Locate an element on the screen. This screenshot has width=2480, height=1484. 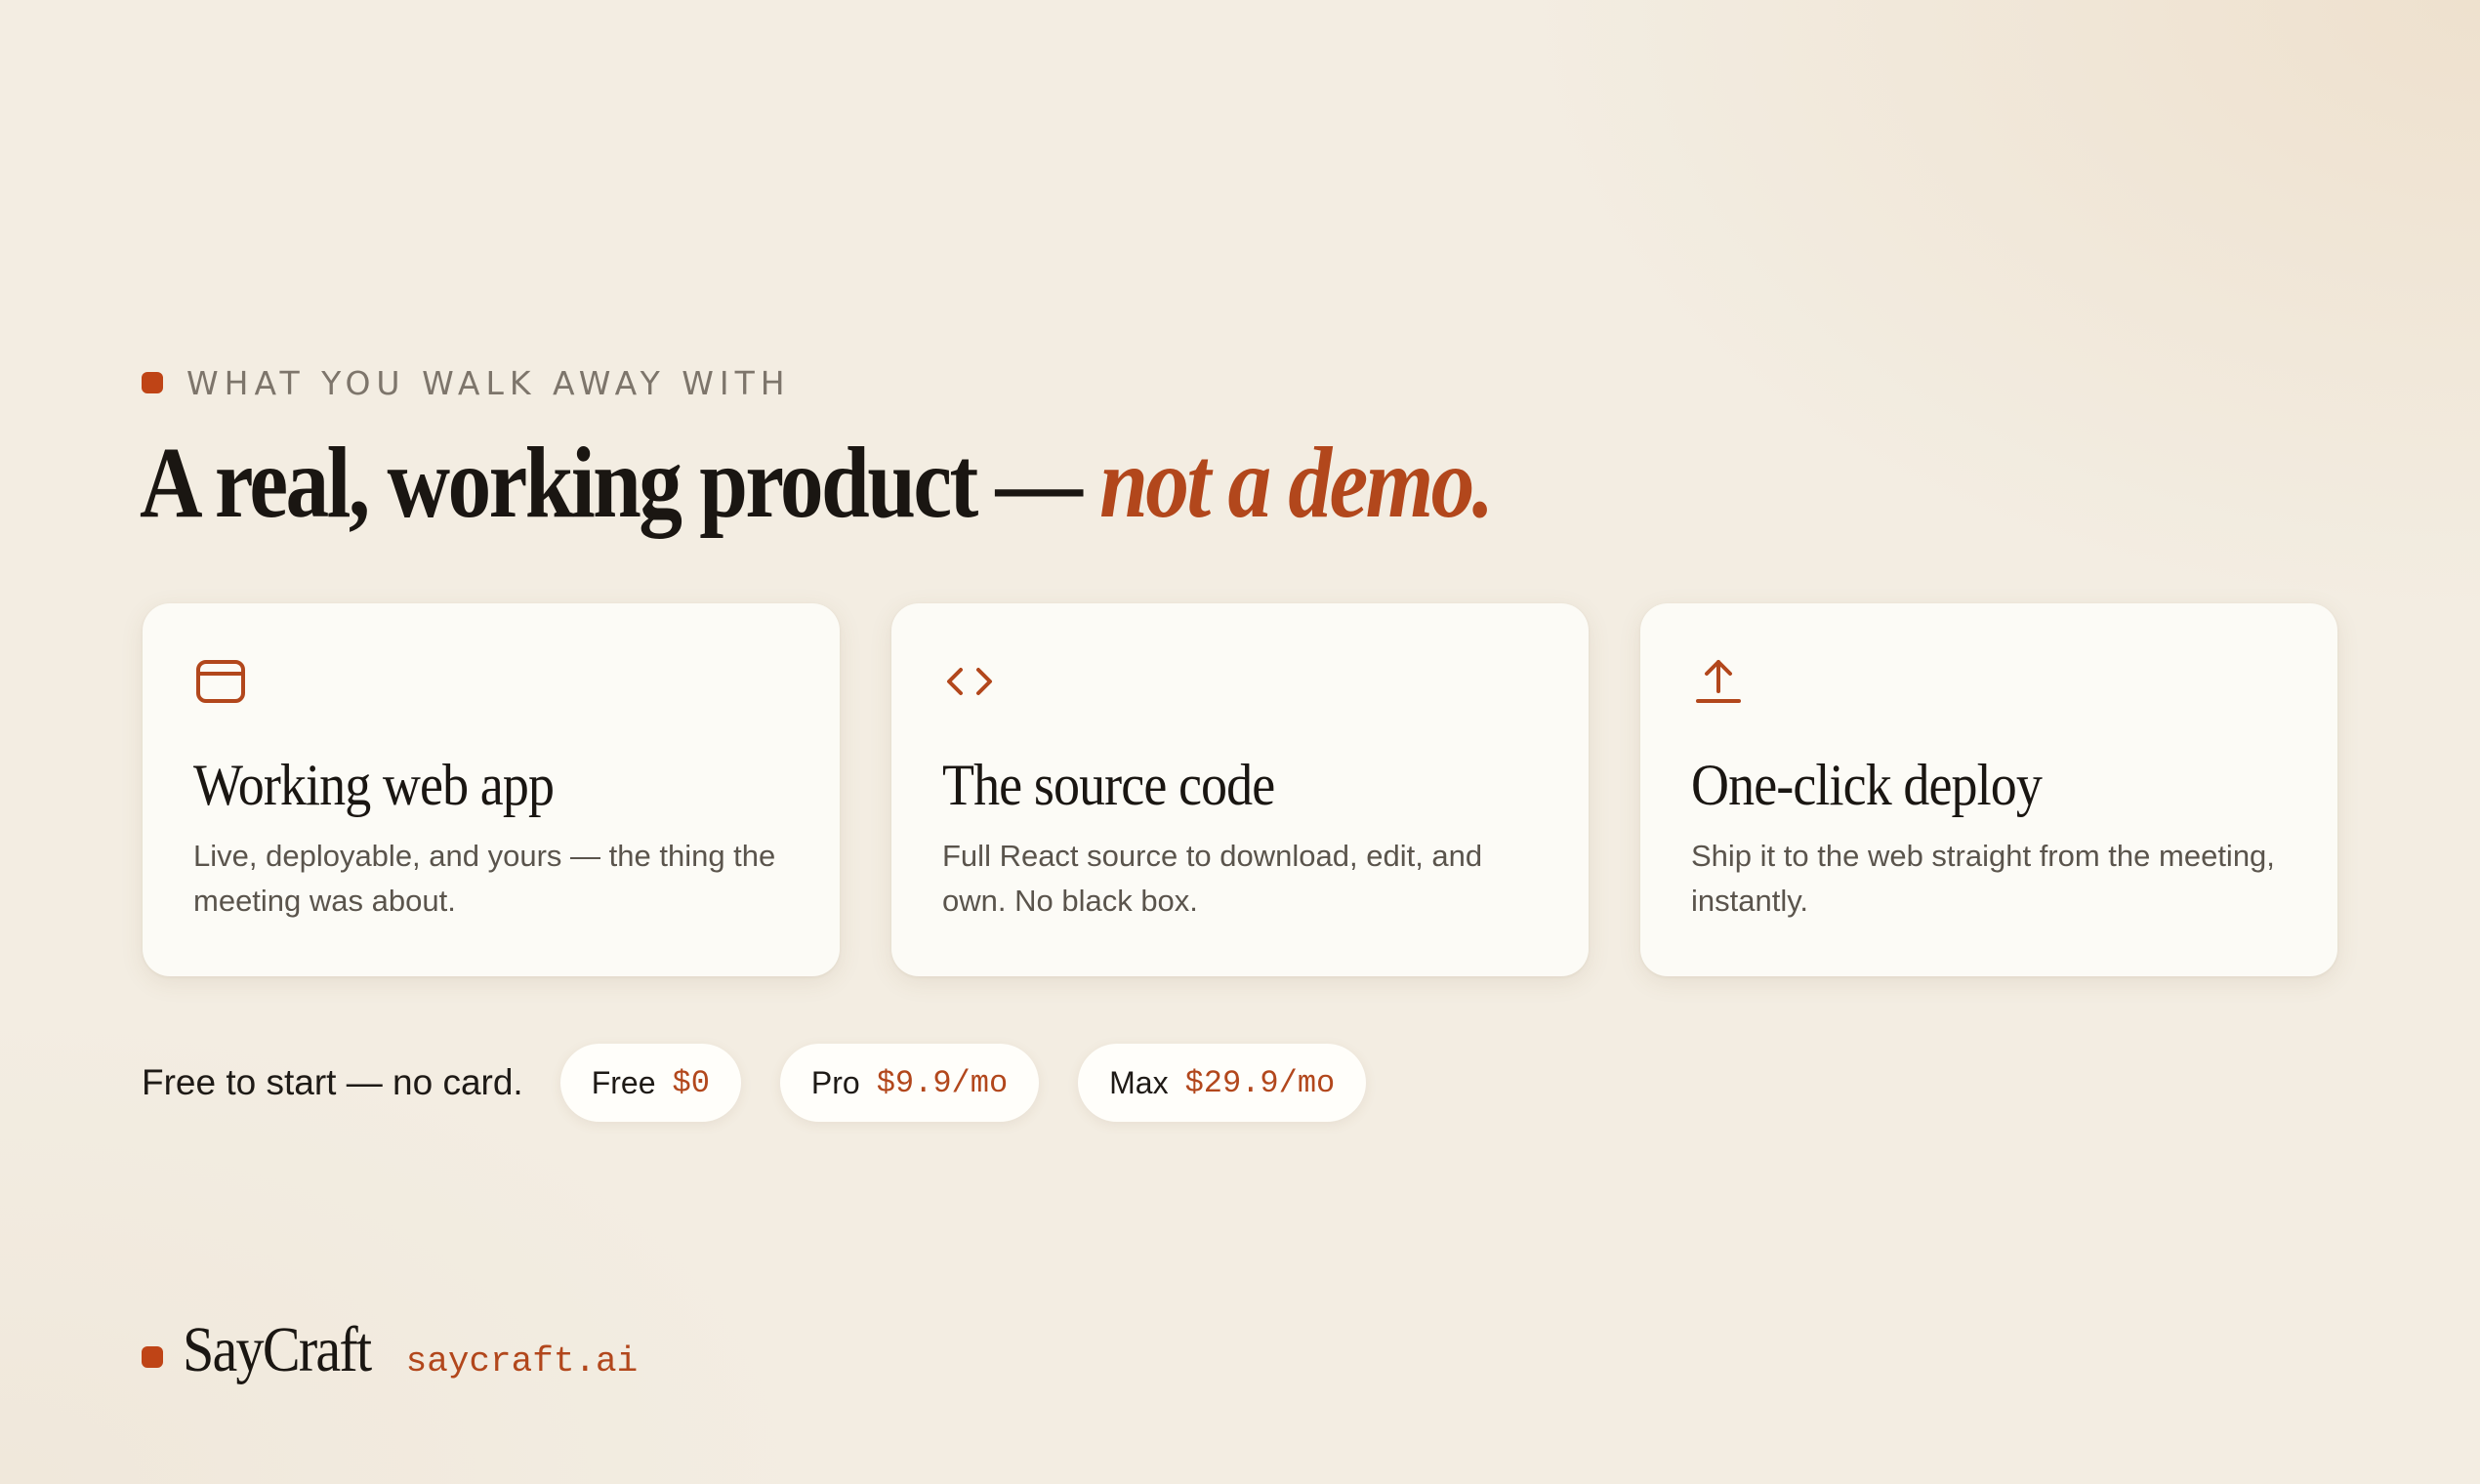
brand-name: SayCraft is located at coordinates (277, 1350).